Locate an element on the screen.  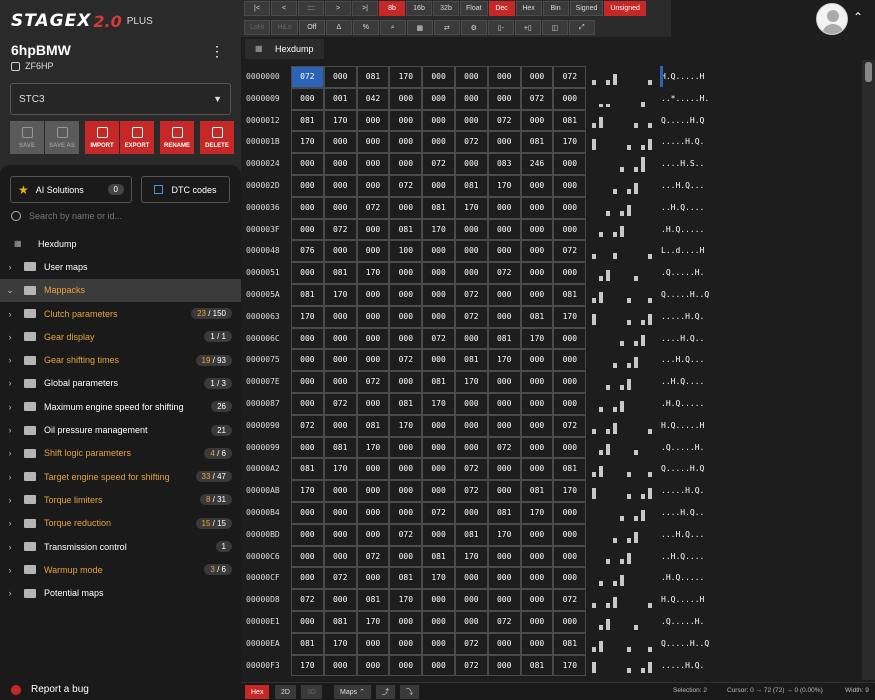
row1-button-0: |< is located at coordinates (257, 8).